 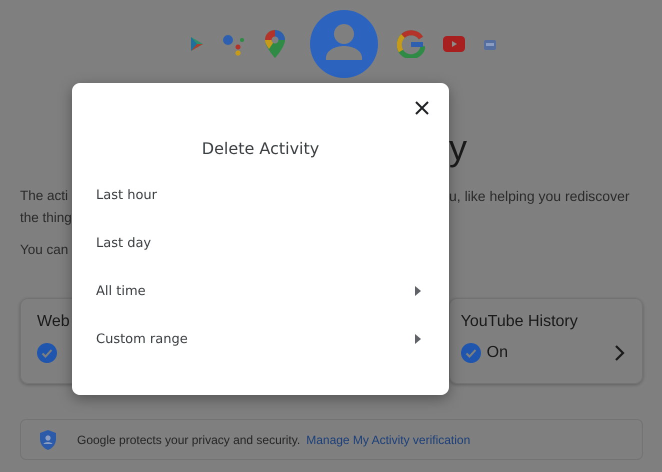 What do you see at coordinates (188, 439) in the screenshot?
I see `privacy-text: Google protects your privacy and security.` at bounding box center [188, 439].